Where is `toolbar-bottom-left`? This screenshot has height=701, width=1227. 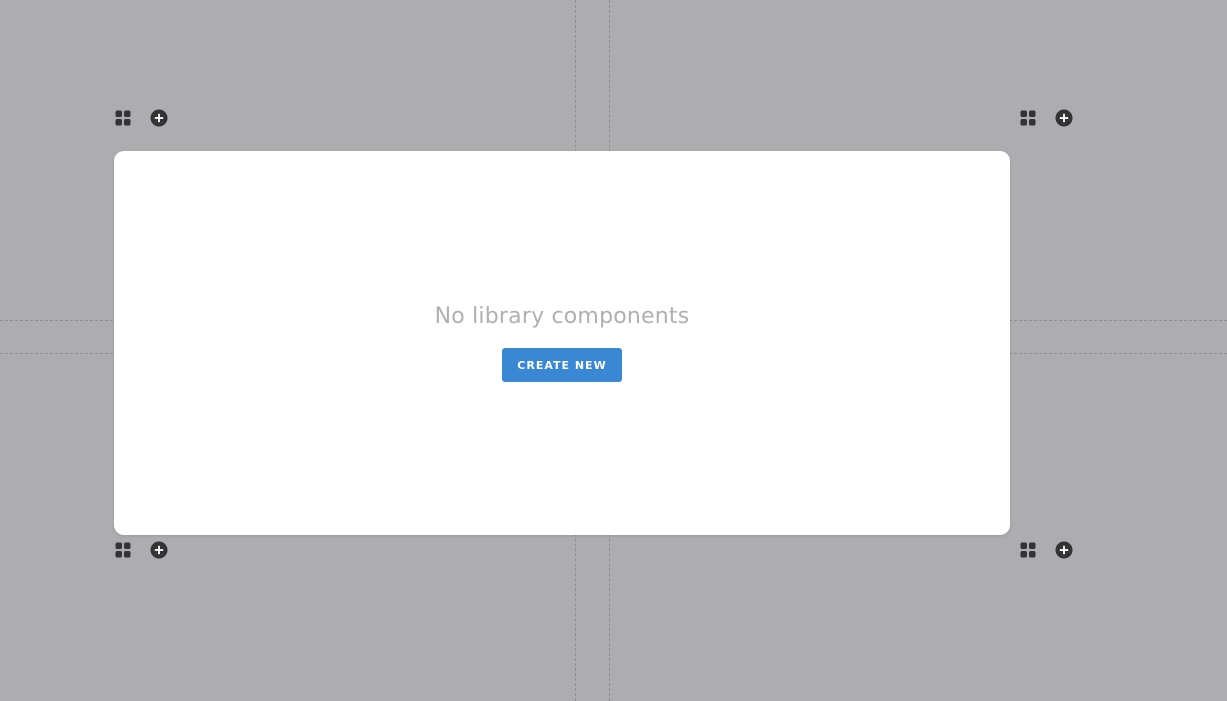 toolbar-bottom-left is located at coordinates (141, 550).